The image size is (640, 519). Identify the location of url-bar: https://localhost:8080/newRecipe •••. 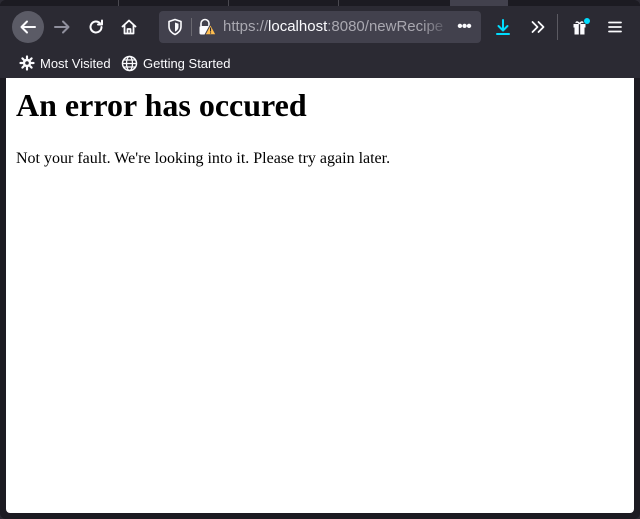
(320, 27).